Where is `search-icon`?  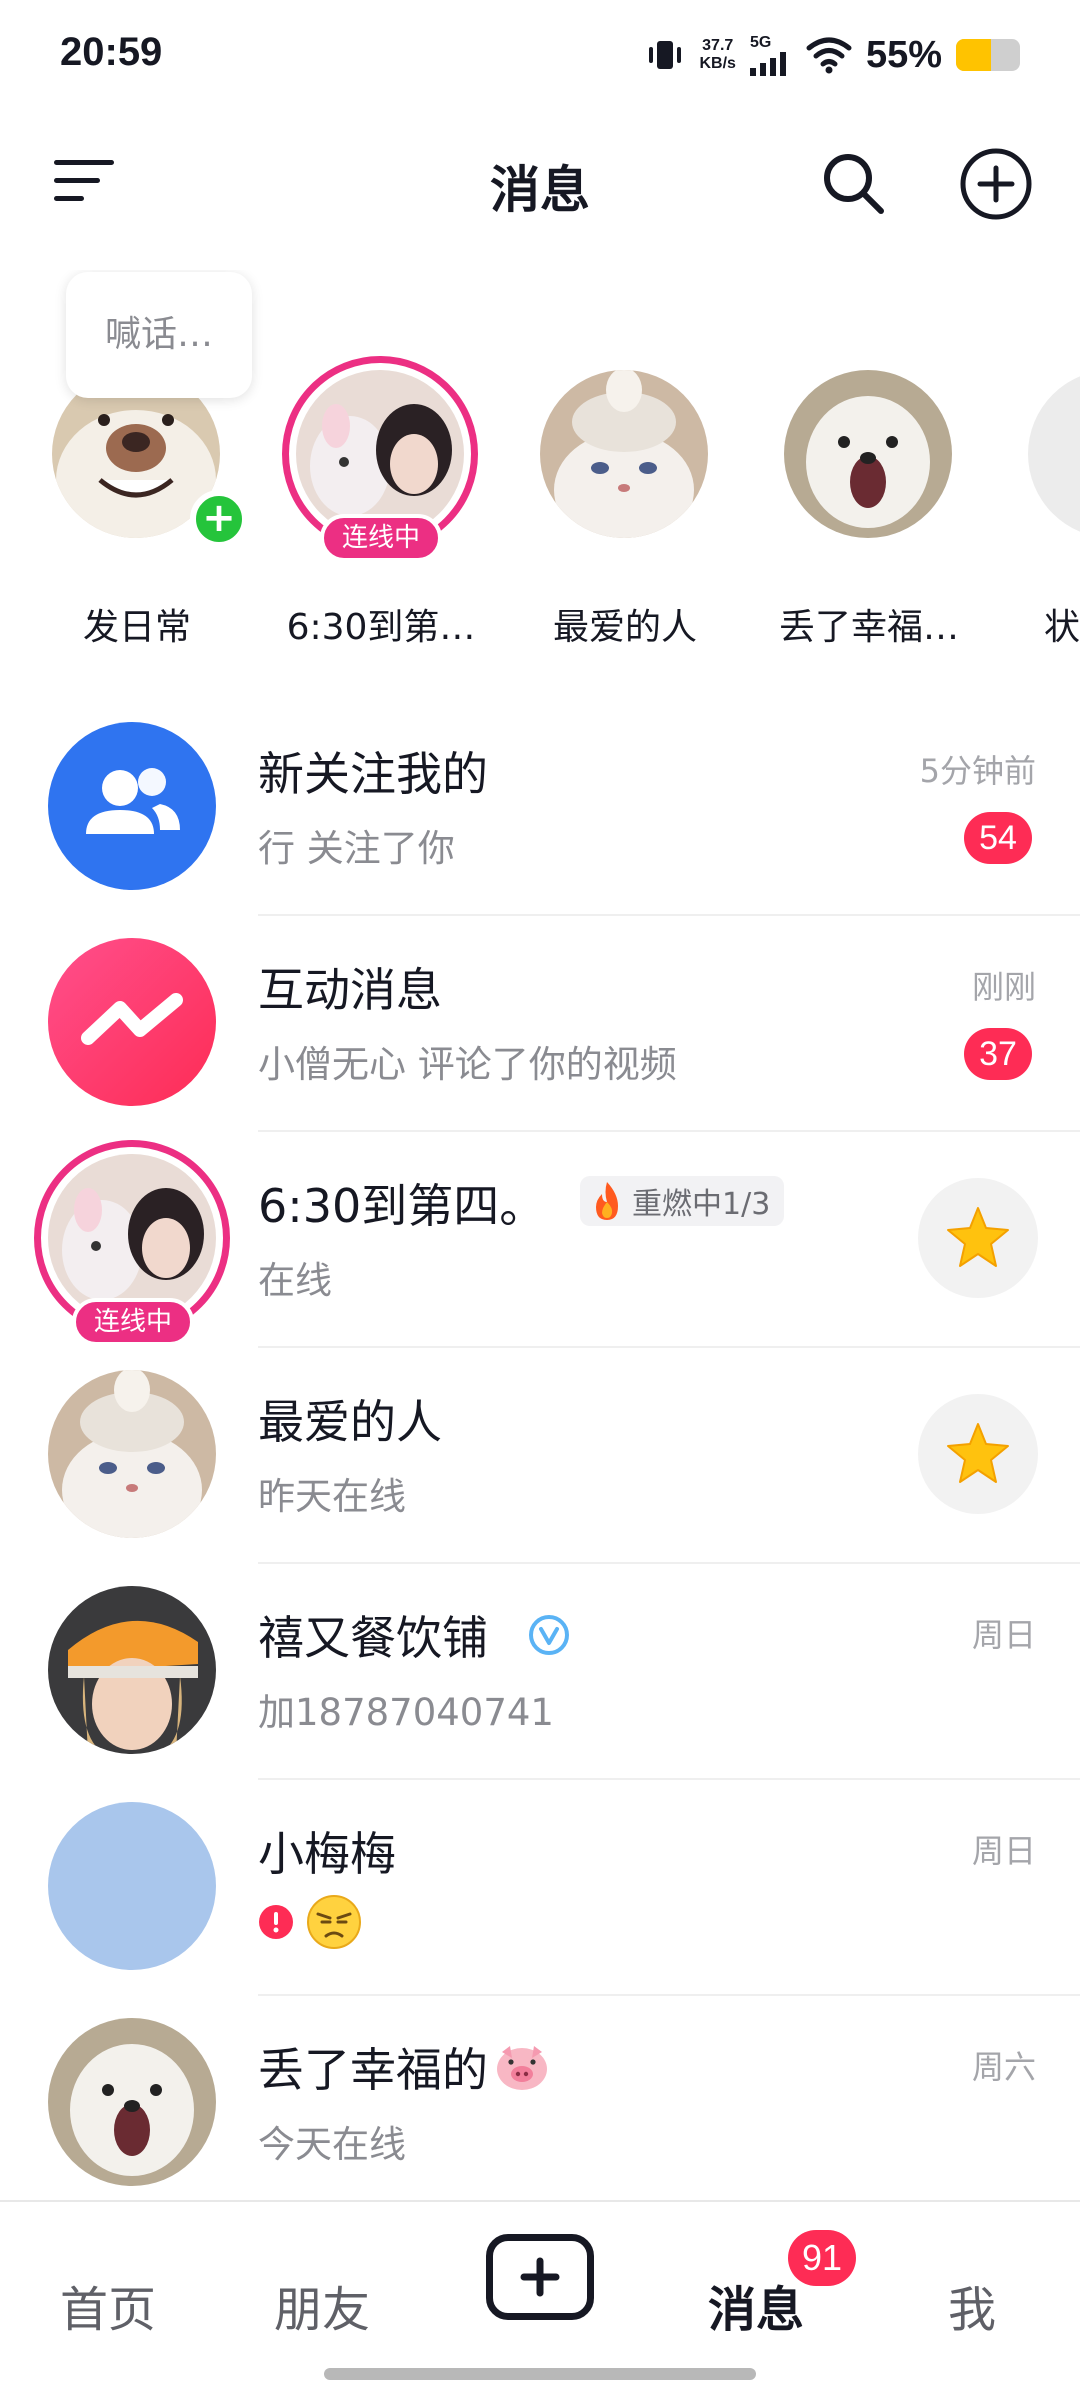 search-icon is located at coordinates (853, 183).